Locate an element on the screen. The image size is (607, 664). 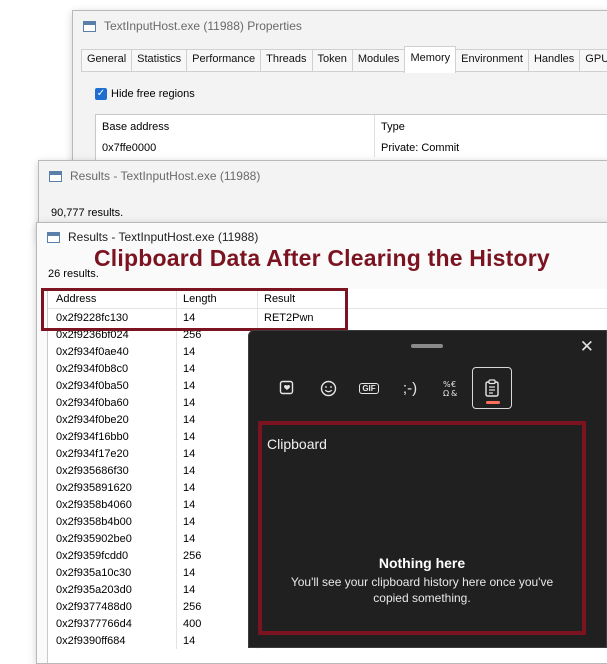
column-base-address: Base address is located at coordinates (235, 127).